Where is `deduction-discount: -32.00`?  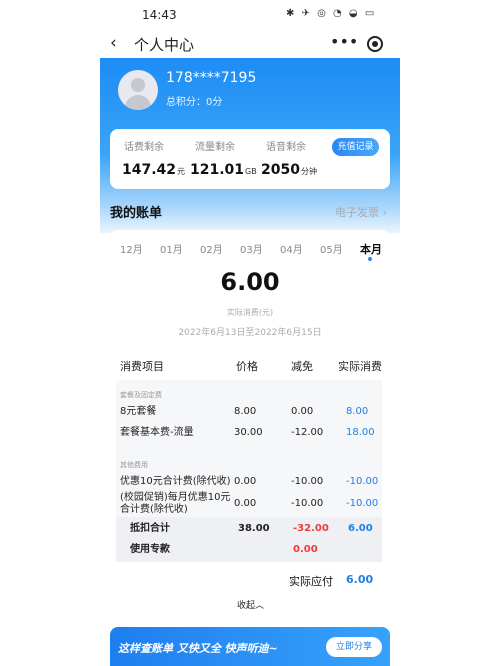
deduction-discount: -32.00 is located at coordinates (311, 528).